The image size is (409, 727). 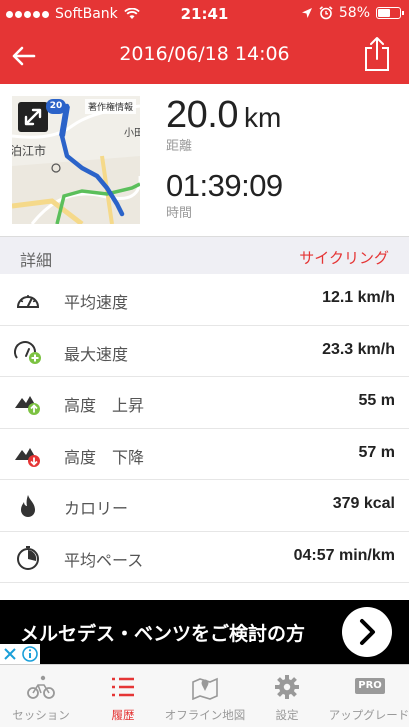 I want to click on tab-history: 履歴, so click(x=123, y=696).